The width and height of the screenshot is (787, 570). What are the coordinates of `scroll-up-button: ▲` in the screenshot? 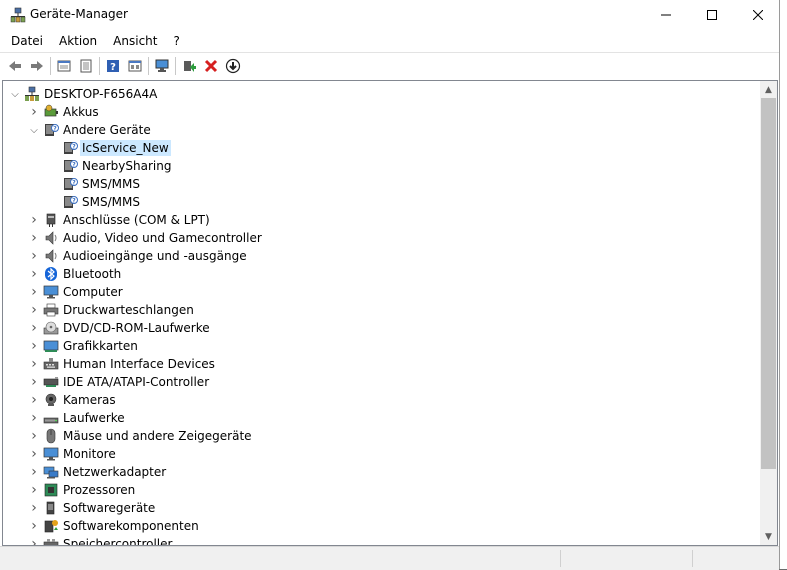 It's located at (768, 89).